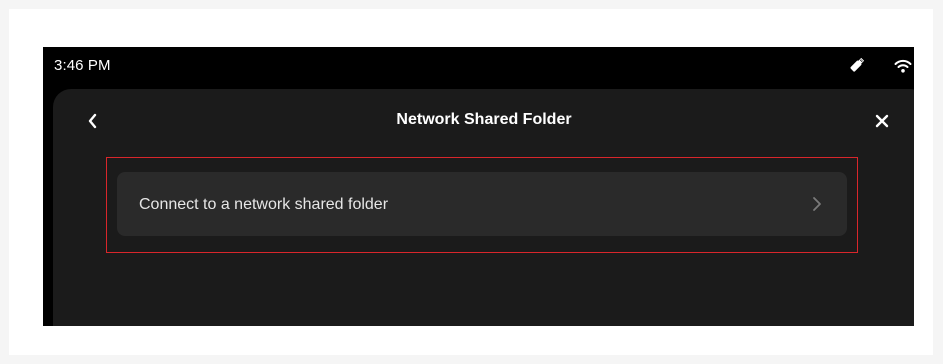 Image resolution: width=943 pixels, height=364 pixels. Describe the element at coordinates (482, 204) in the screenshot. I see `connect-network-folder-item: Connect to a network shared folder` at that location.